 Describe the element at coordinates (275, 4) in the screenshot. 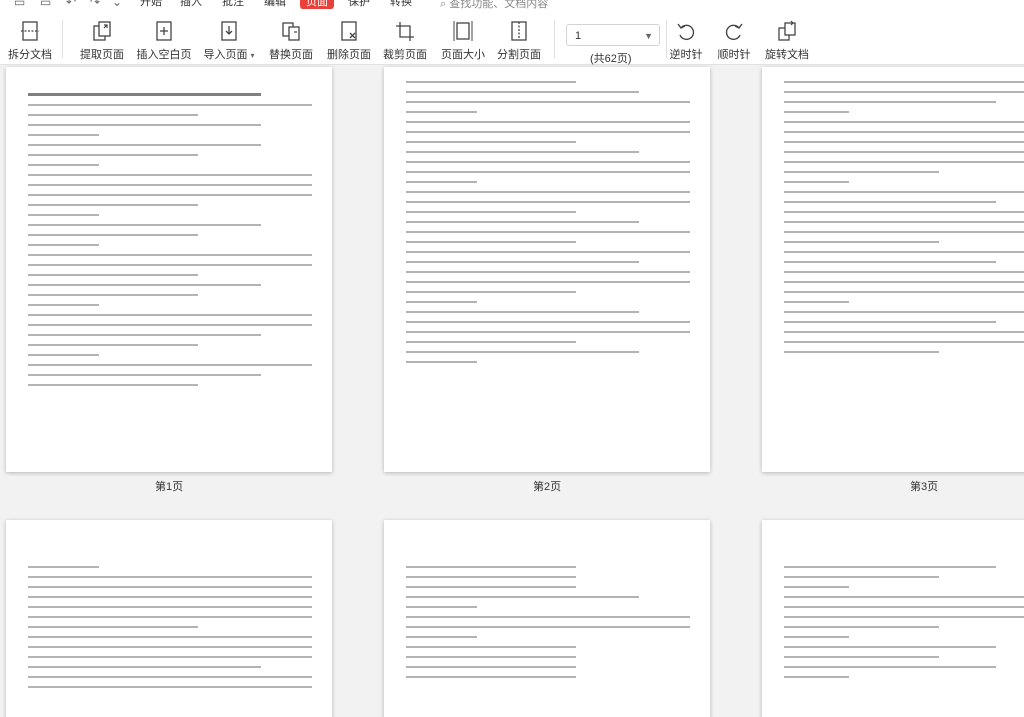

I see `tab-edit: 编辑` at that location.